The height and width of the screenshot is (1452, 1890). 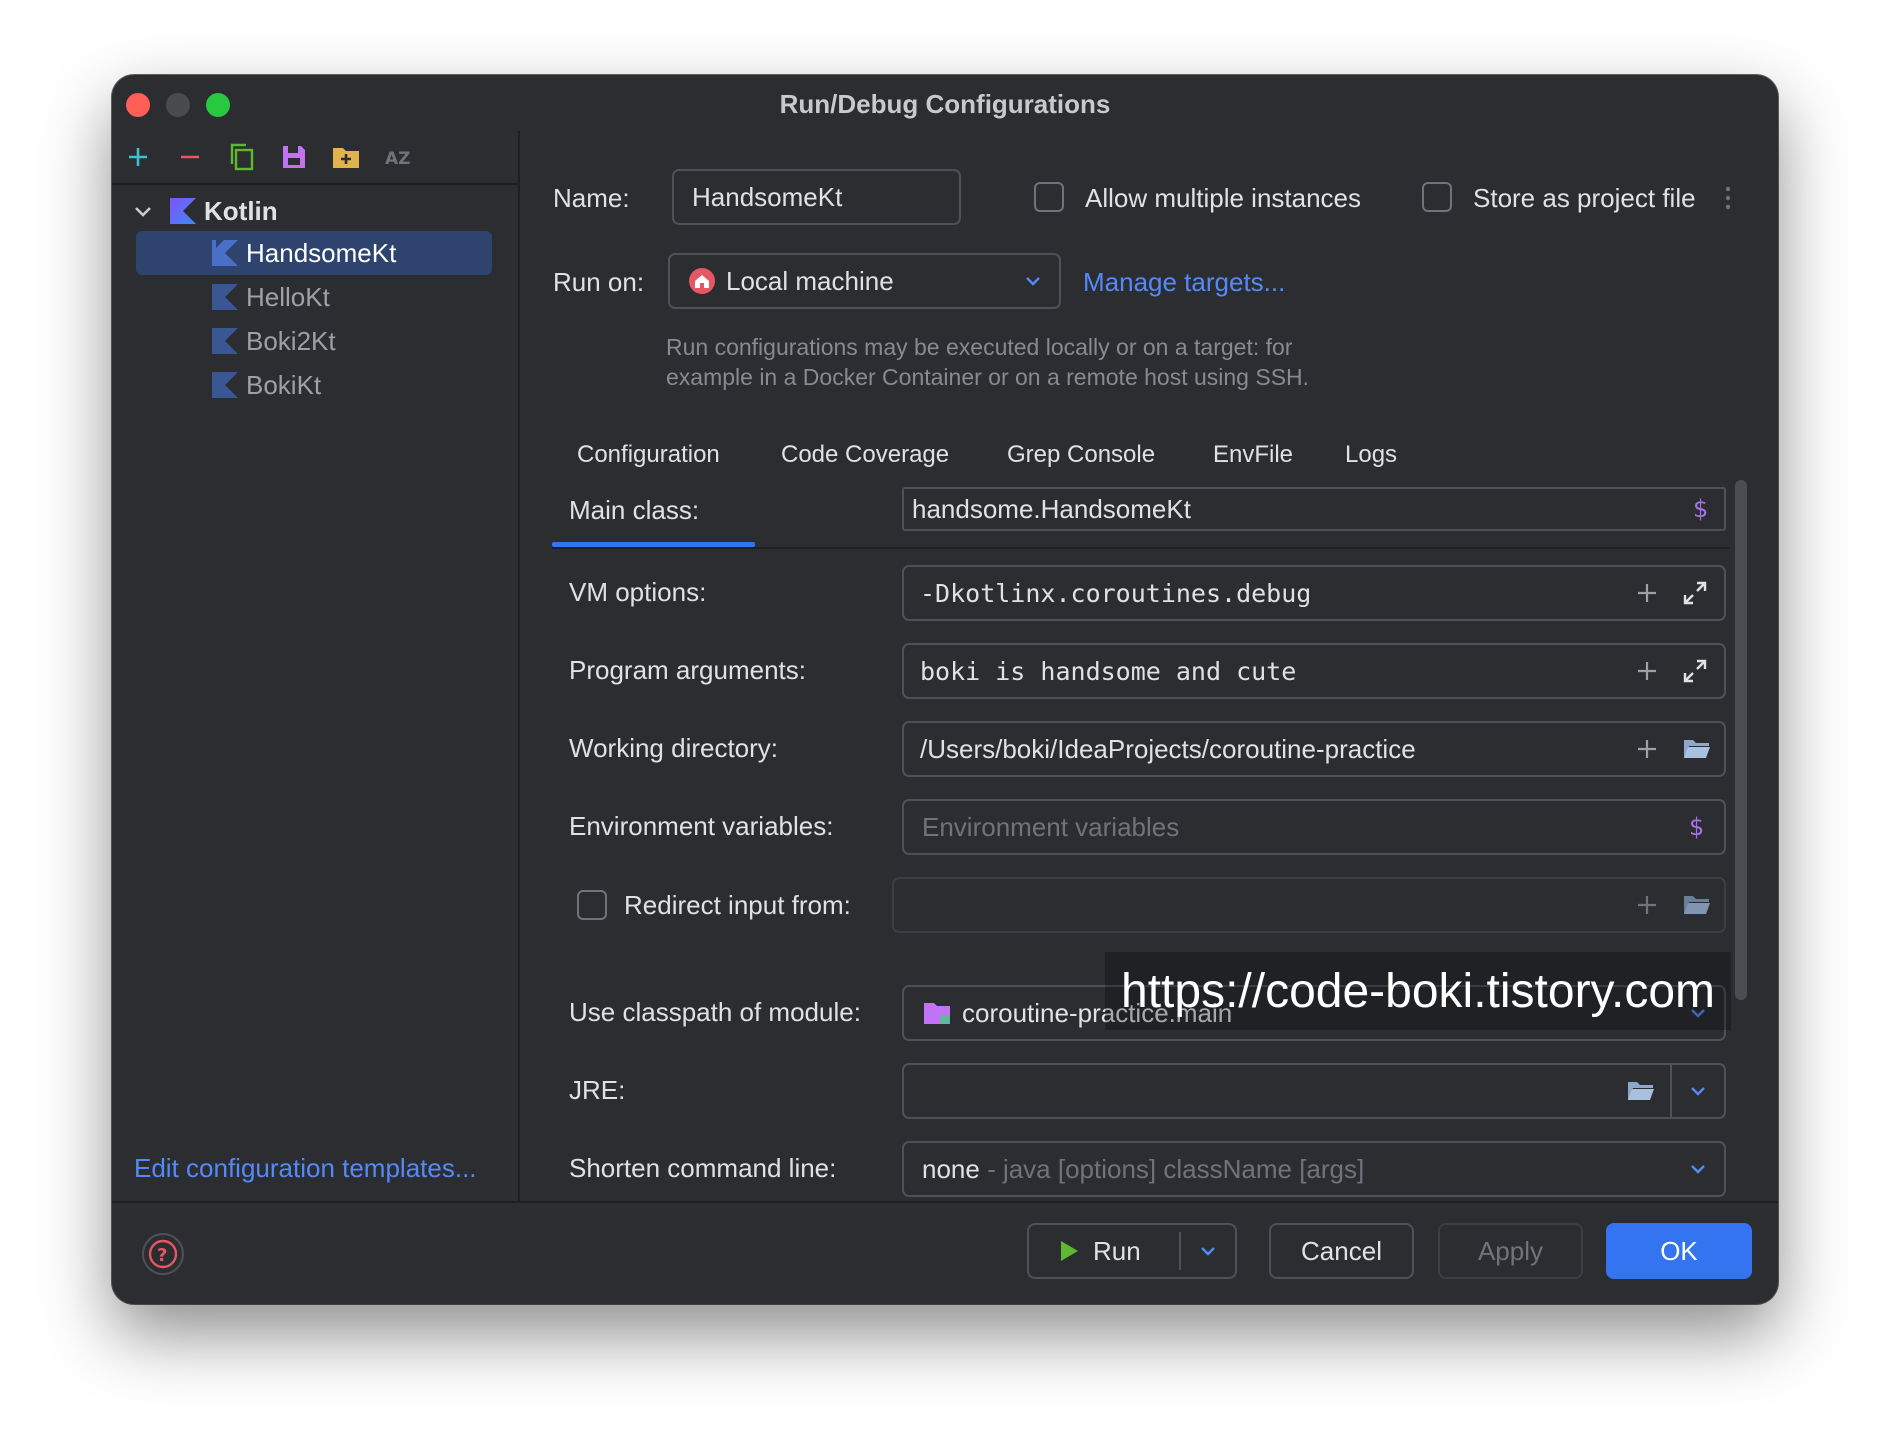 What do you see at coordinates (951, 1168) in the screenshot?
I see `shorten-command-line-value: none` at bounding box center [951, 1168].